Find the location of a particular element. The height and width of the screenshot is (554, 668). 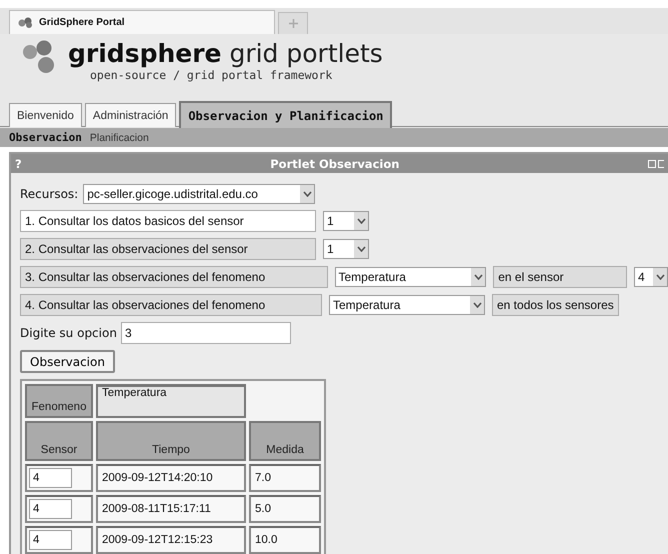

browser-tab: GridSphere Portal is located at coordinates (142, 22).